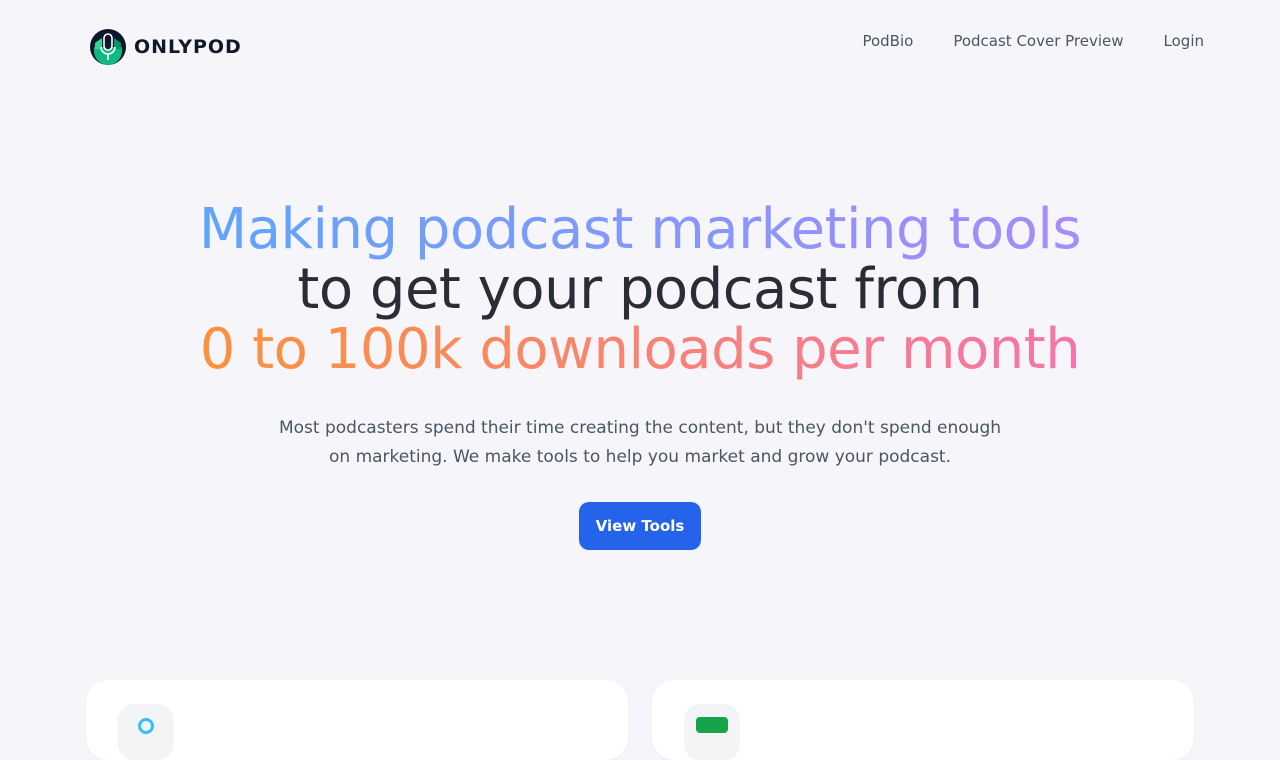  What do you see at coordinates (1184, 41) in the screenshot?
I see `nav-link-login: Login` at bounding box center [1184, 41].